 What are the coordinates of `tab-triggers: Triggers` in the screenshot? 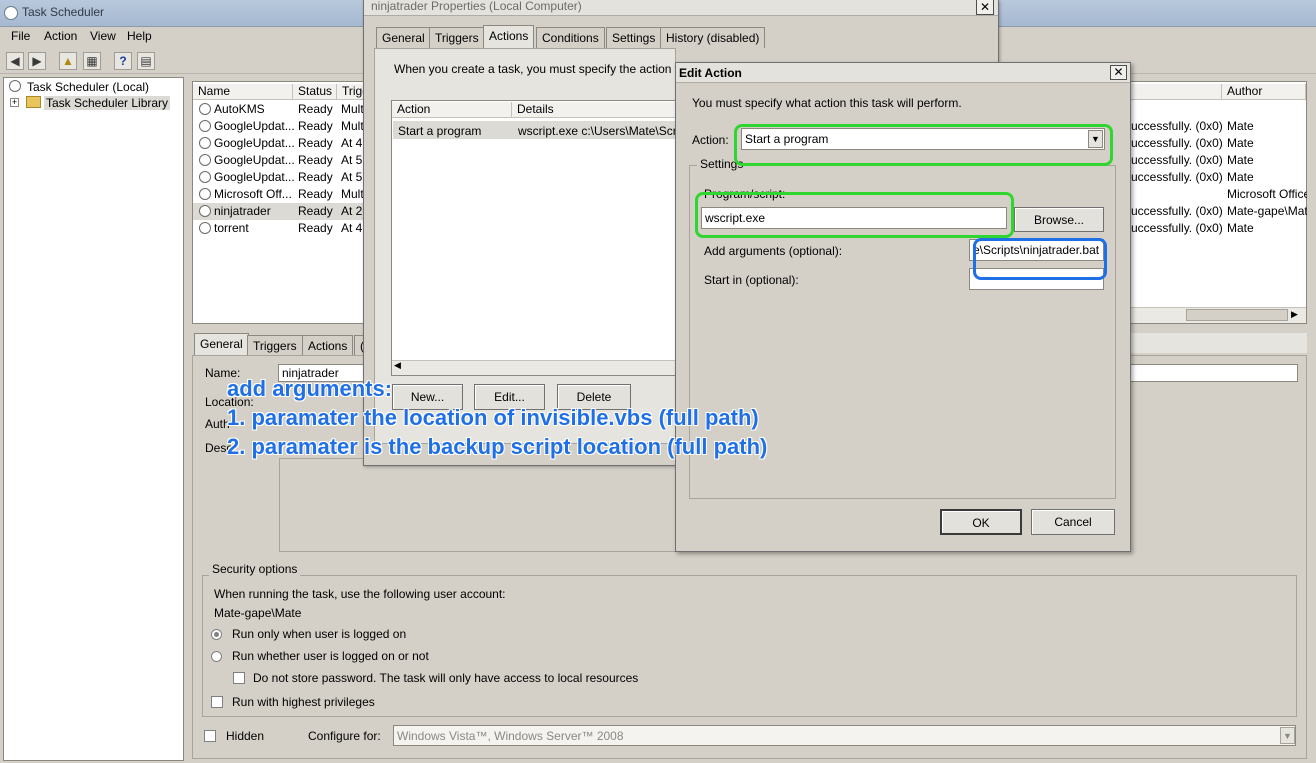 It's located at (275, 345).